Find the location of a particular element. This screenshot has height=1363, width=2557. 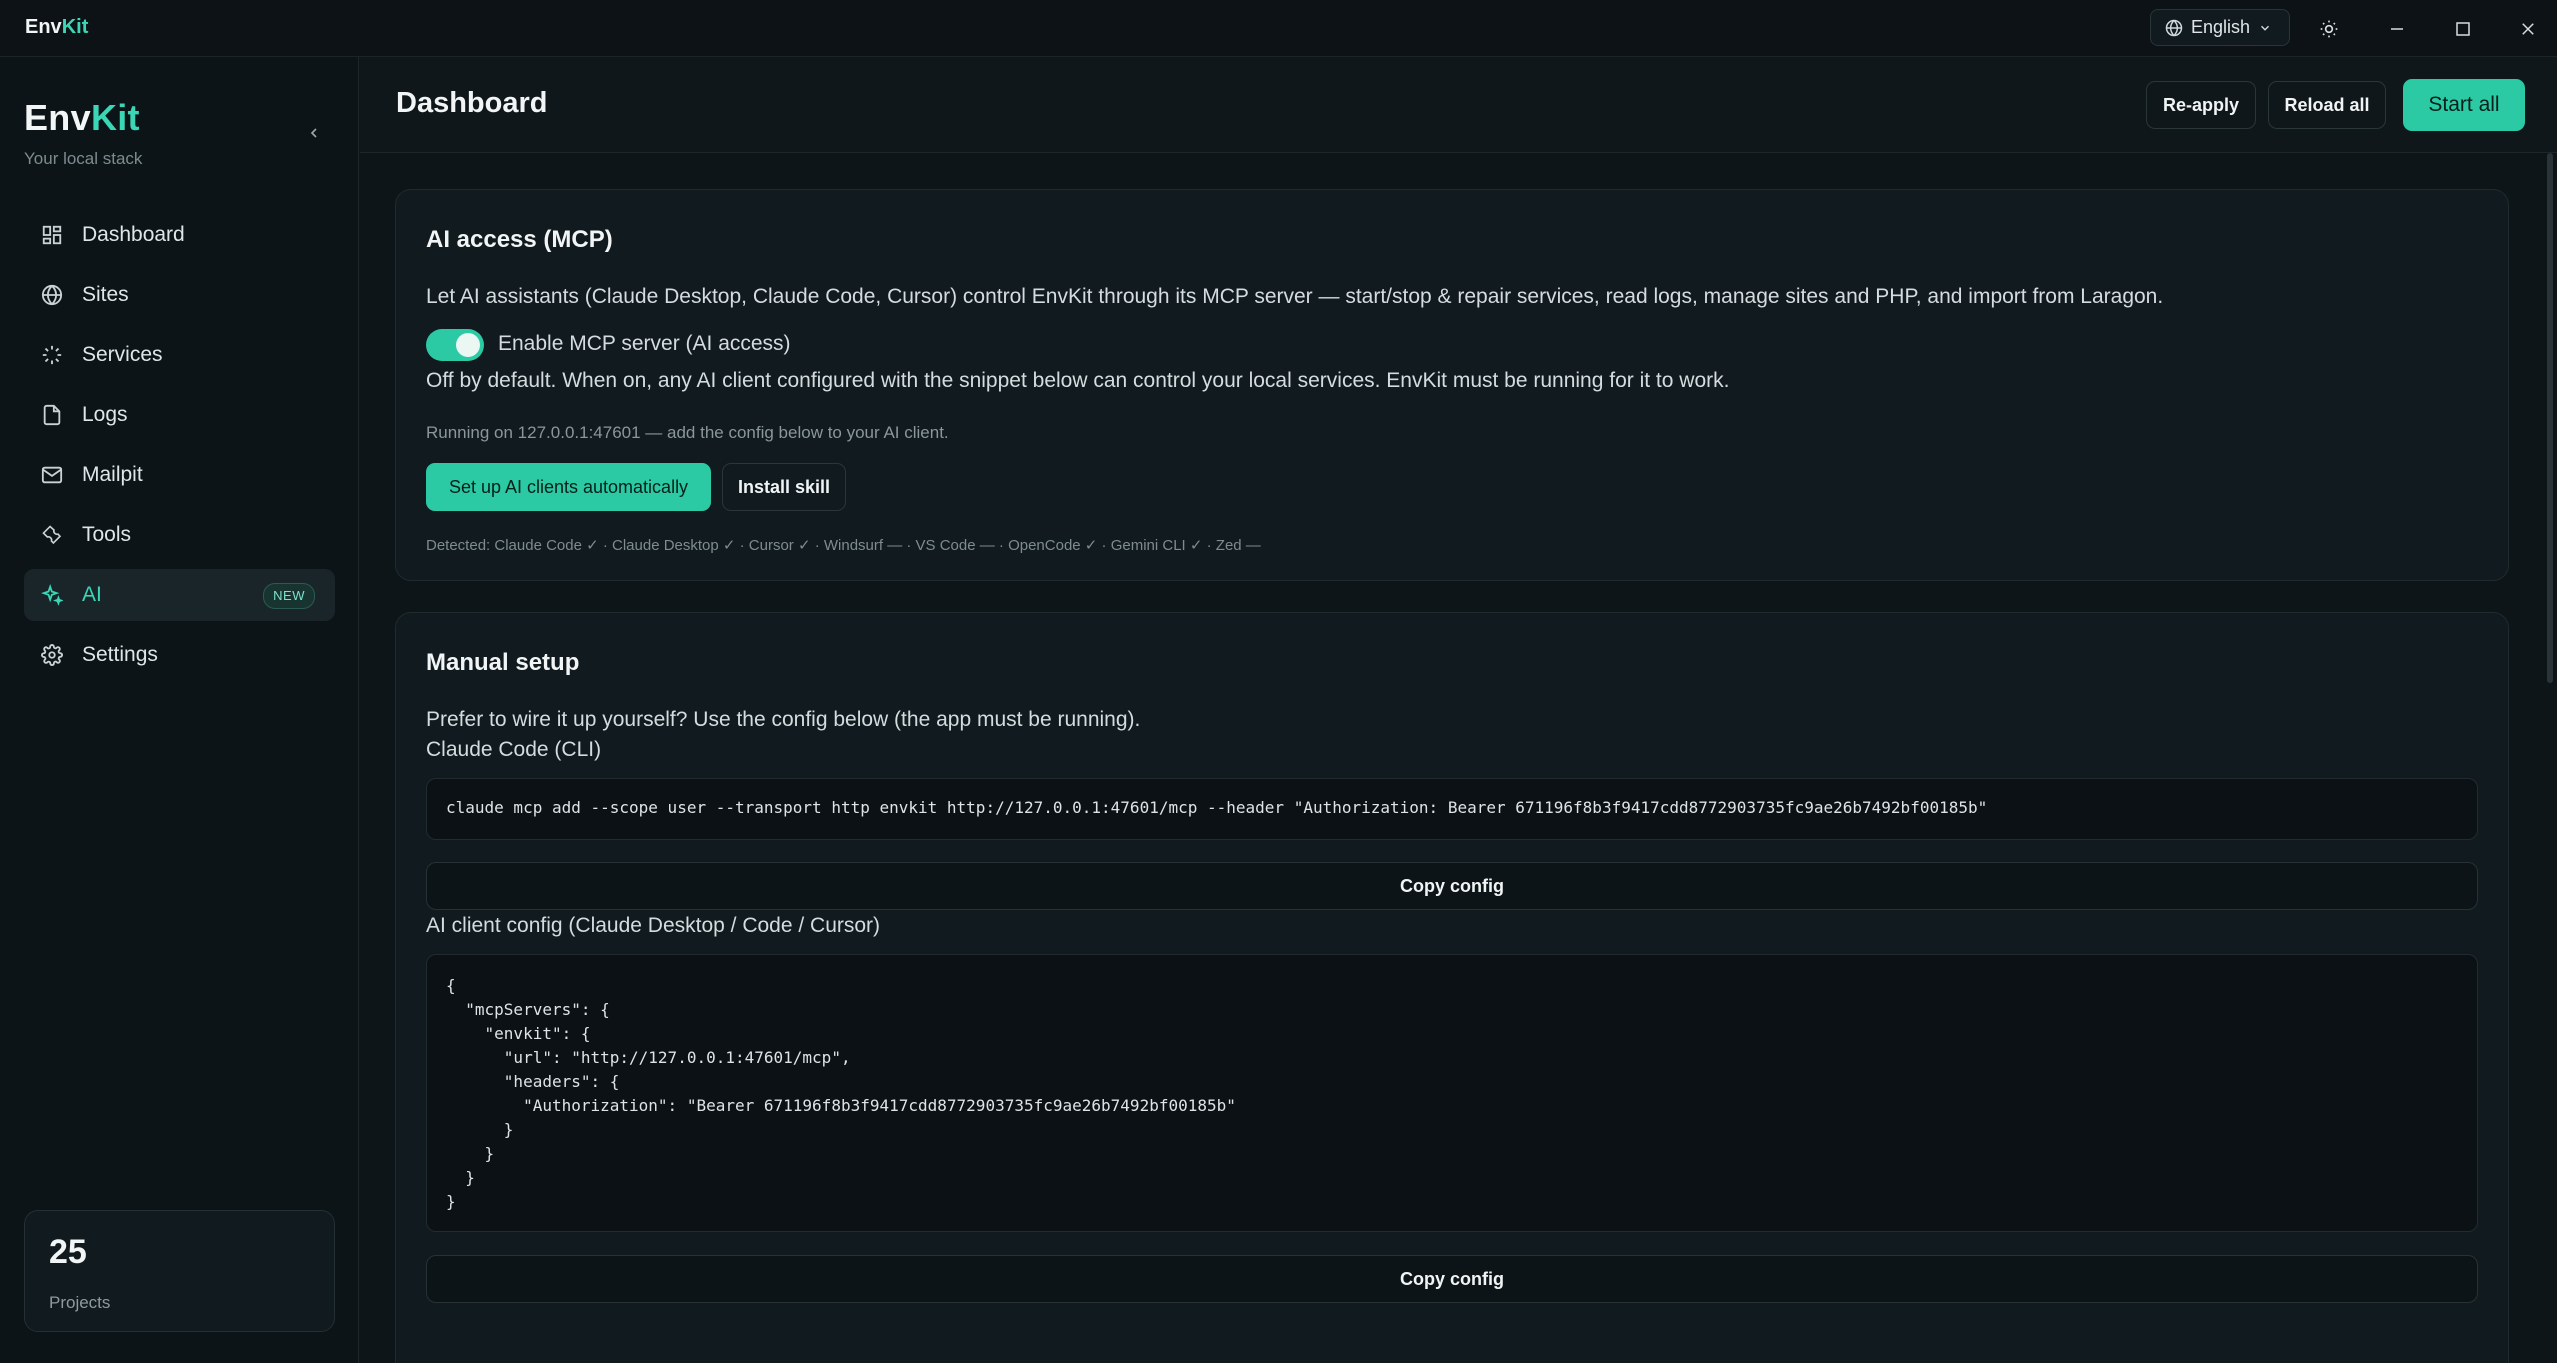

loader-icon is located at coordinates (52, 355).